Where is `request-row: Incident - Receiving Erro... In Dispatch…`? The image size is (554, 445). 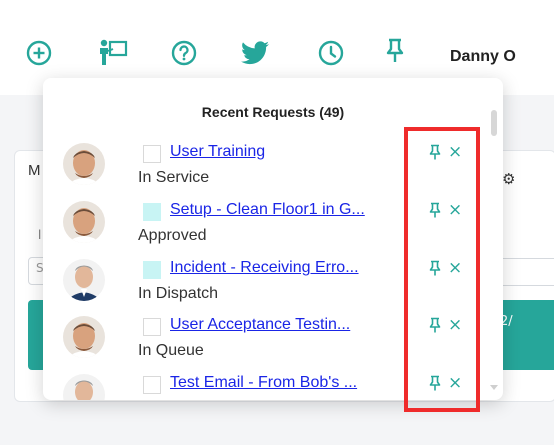
request-row: Incident - Receiving Erro... In Dispatch… is located at coordinates (273, 287).